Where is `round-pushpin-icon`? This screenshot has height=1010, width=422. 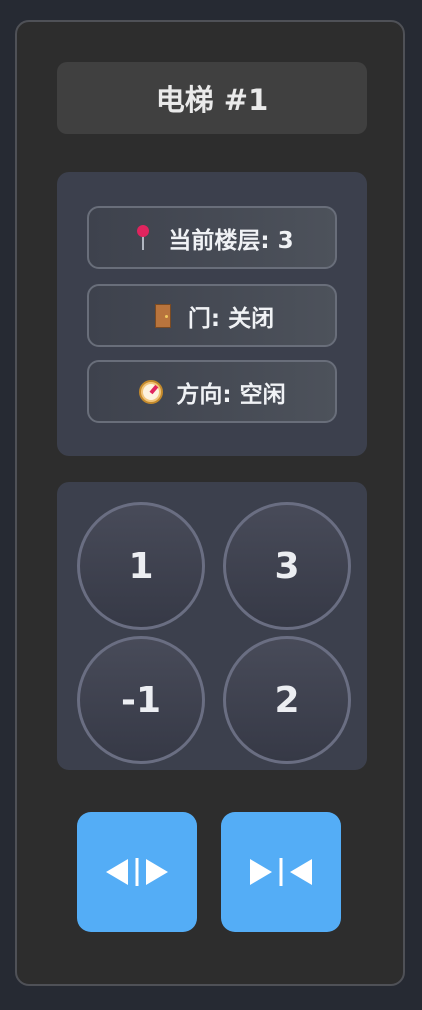 round-pushpin-icon is located at coordinates (143, 237).